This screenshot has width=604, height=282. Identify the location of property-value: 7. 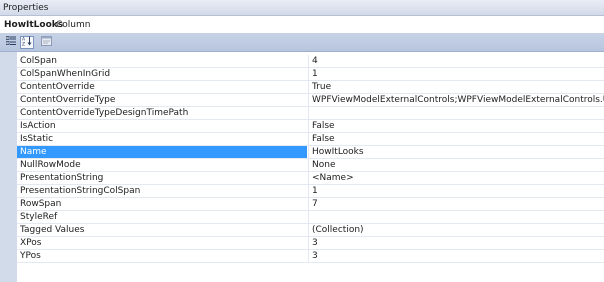
(456, 204).